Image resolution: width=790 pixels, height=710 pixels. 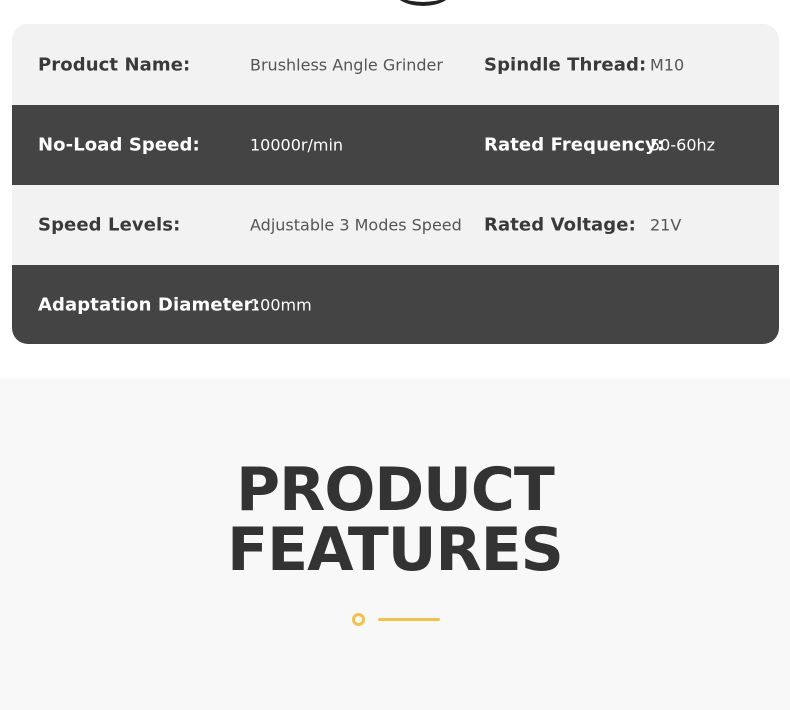 I want to click on spec-label-speed-levels: Speed Levels:, so click(x=109, y=225).